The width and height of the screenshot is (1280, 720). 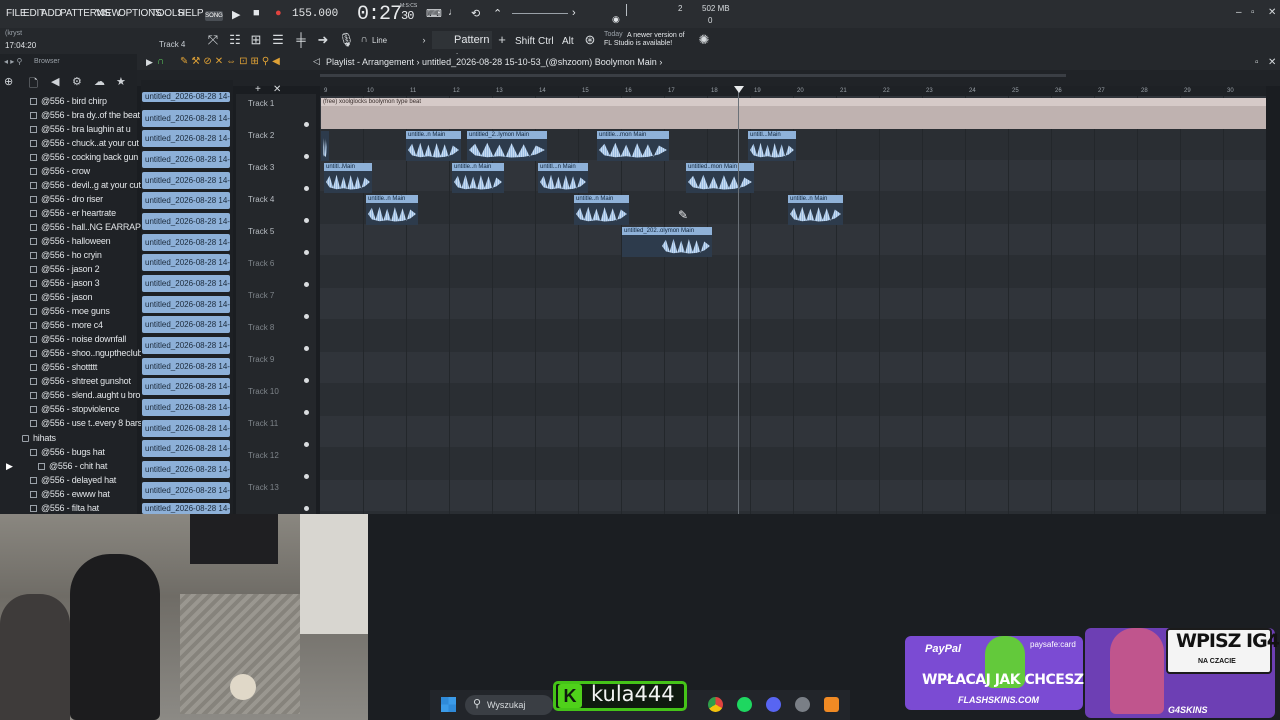 I want to click on browser-item: @556 - jason, so click(x=61, y=299).